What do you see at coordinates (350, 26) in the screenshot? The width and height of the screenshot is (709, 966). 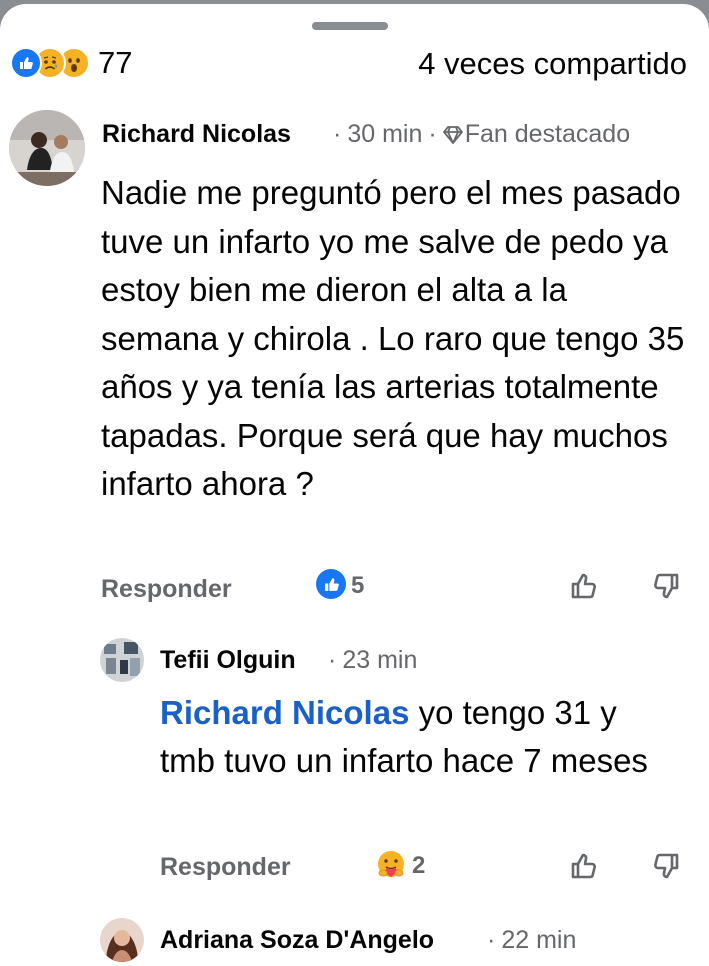 I see `drag-handle` at bounding box center [350, 26].